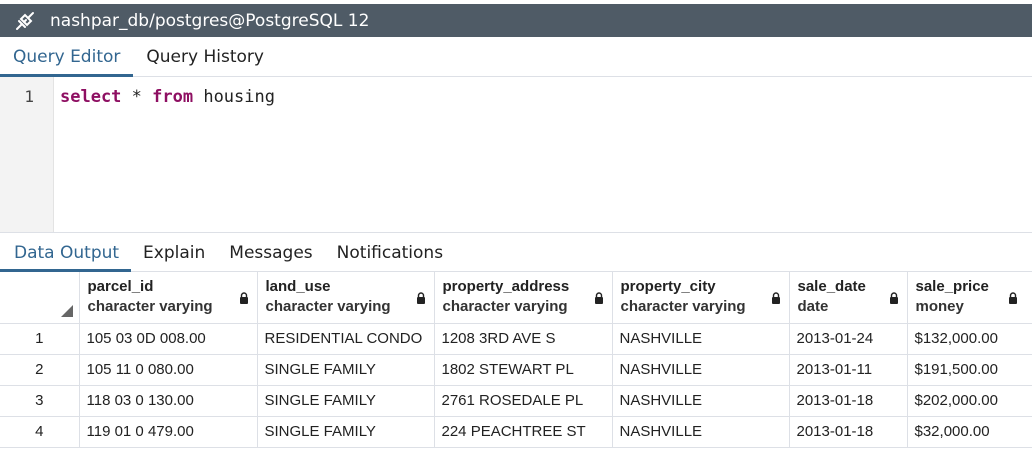 The image size is (1032, 451). Describe the element at coordinates (701, 298) in the screenshot. I see `column-header-property-city: property_city character varying` at that location.